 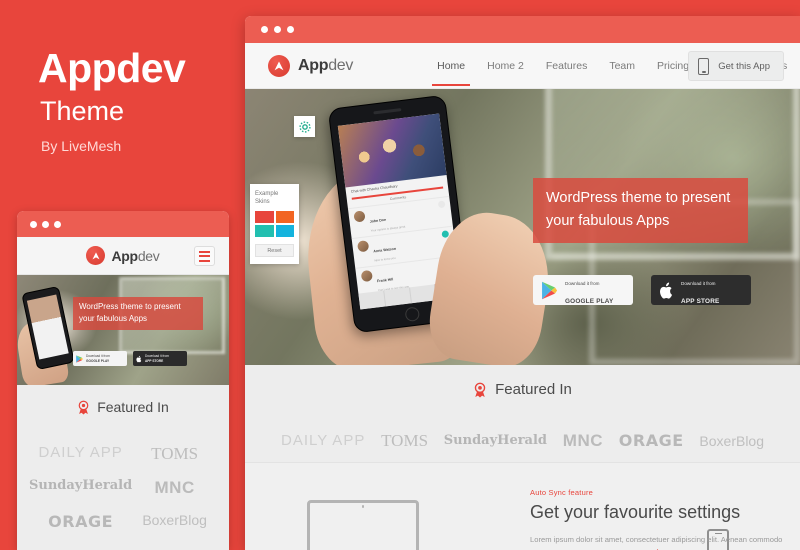 I want to click on phone-home-button, so click(x=412, y=314).